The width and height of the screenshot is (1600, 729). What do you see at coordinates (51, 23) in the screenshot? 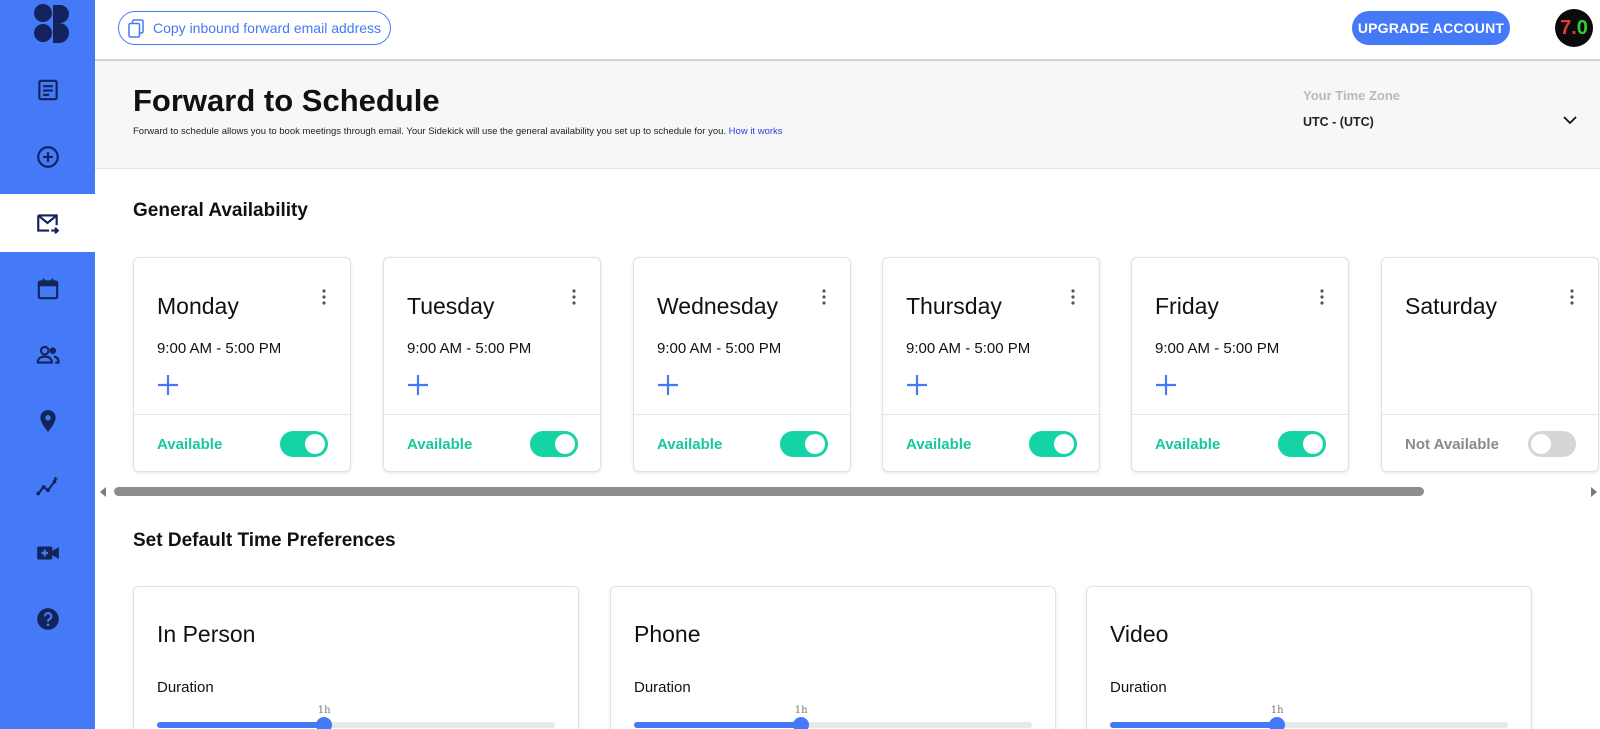
I see `app-logo-icon` at bounding box center [51, 23].